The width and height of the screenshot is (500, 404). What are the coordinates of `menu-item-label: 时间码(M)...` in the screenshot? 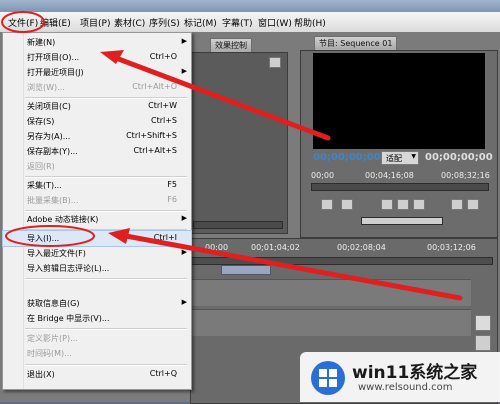 It's located at (49, 353).